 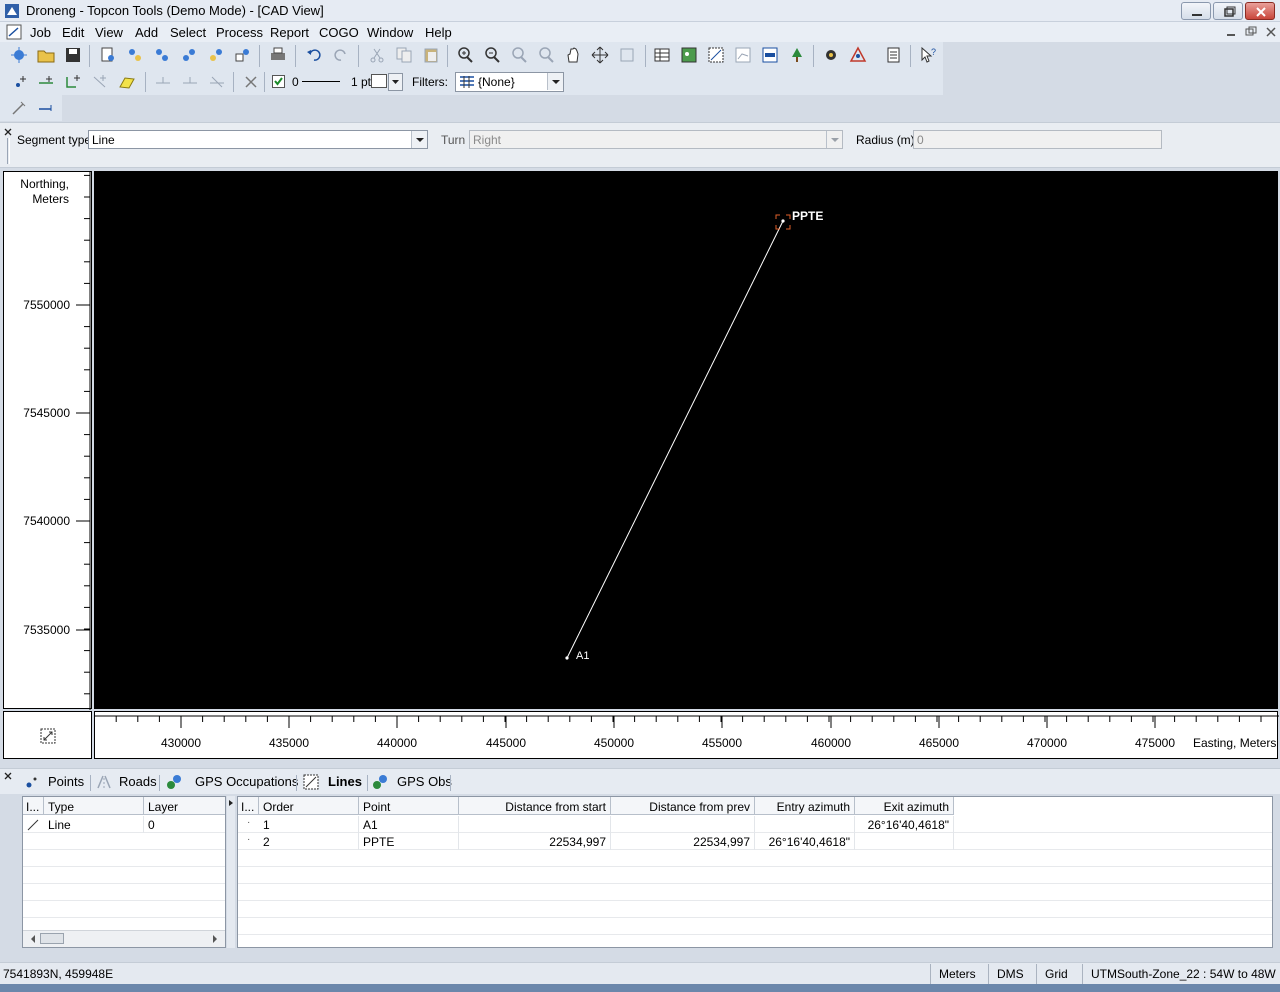 I want to click on filter-select: {None}, so click(x=509, y=82).